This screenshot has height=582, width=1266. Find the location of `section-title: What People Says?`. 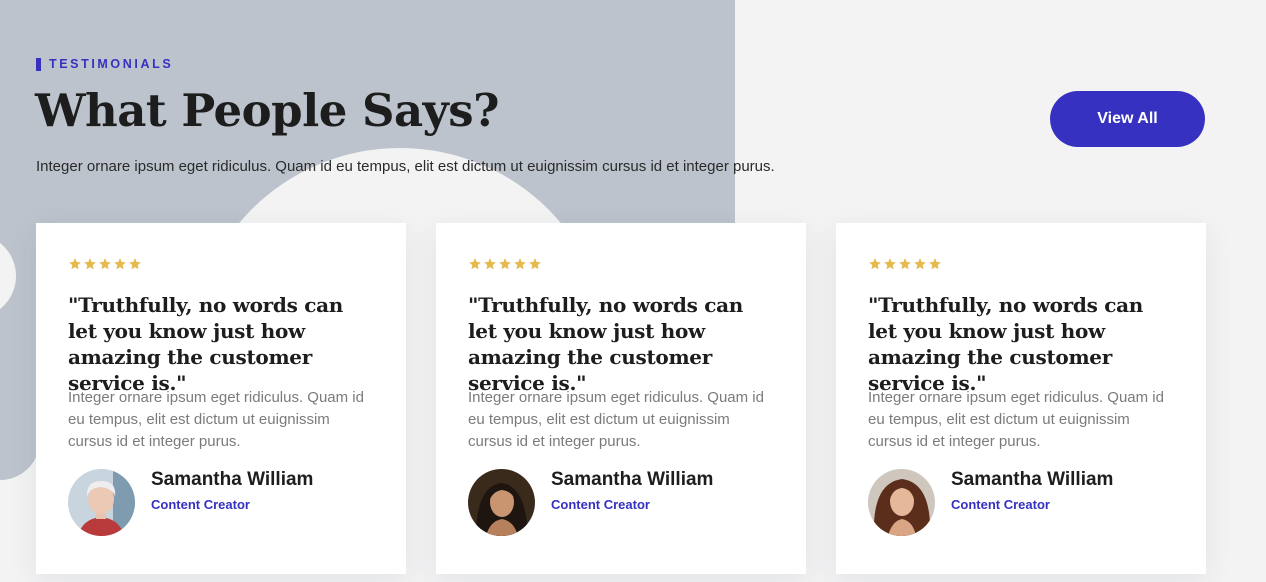

section-title: What People Says? is located at coordinates (267, 110).